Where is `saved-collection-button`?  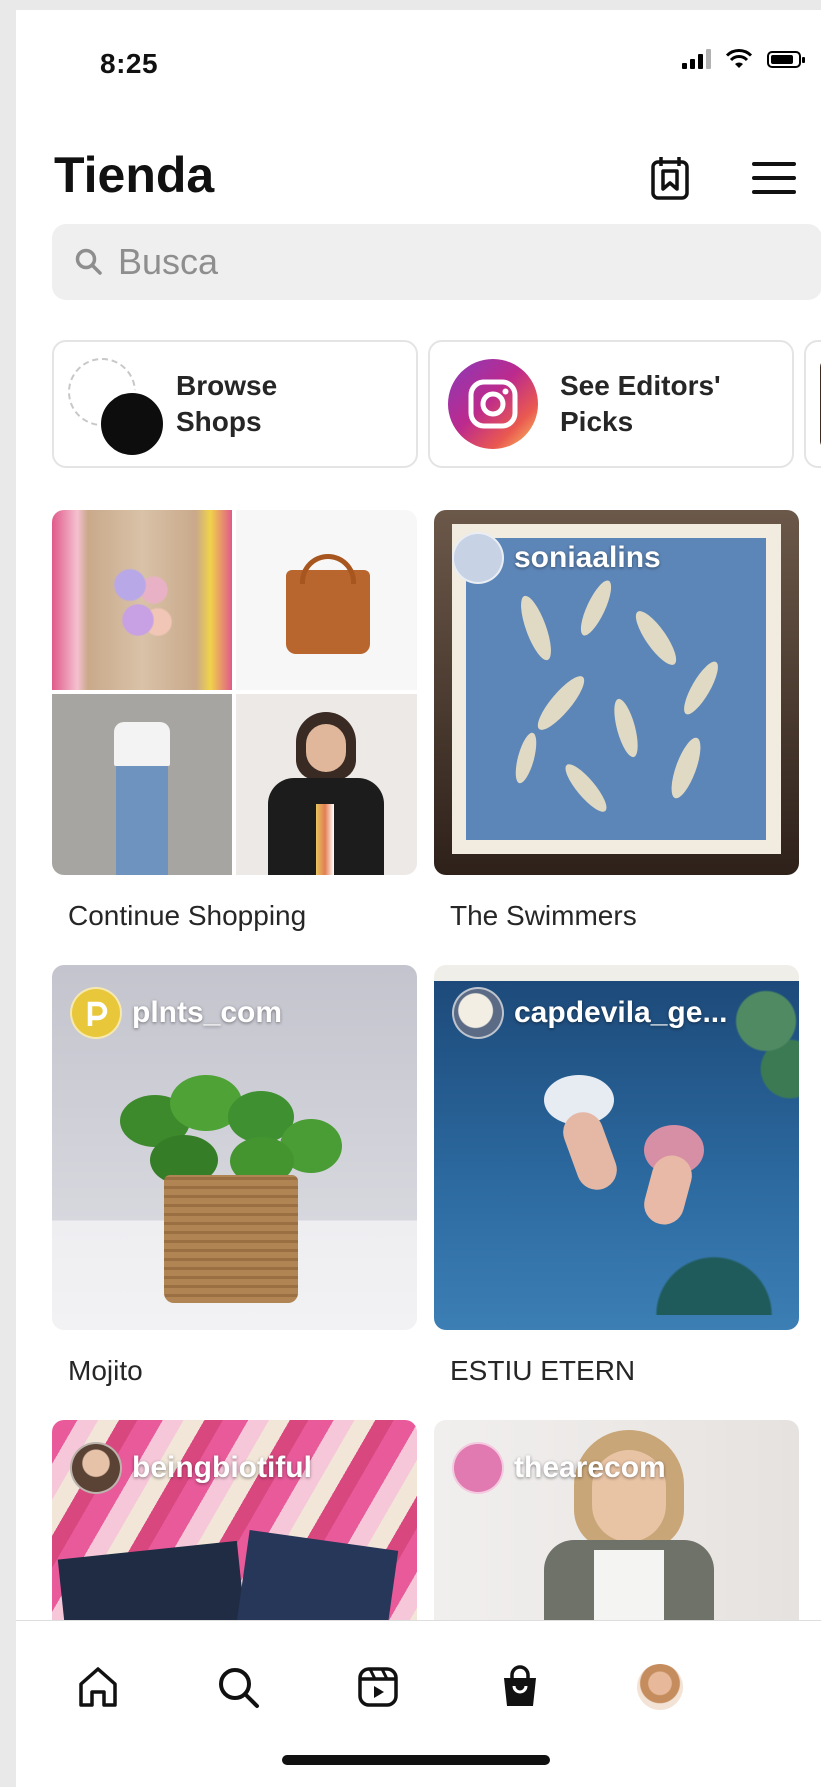
saved-collection-button is located at coordinates (670, 178).